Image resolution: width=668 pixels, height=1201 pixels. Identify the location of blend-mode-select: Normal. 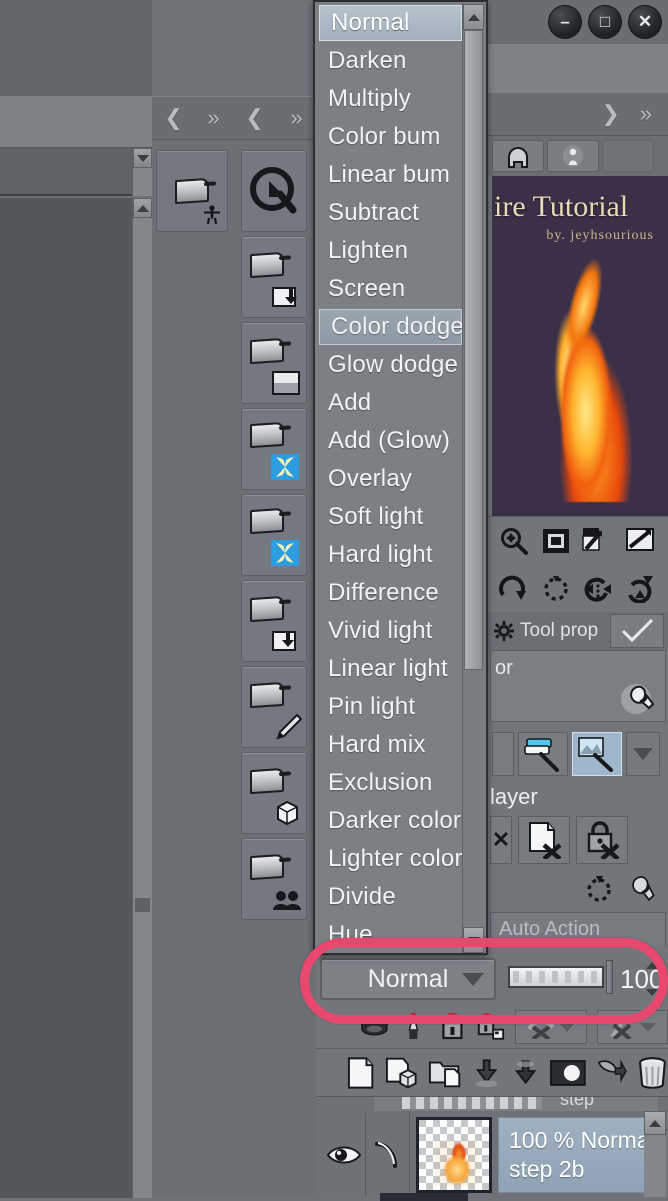
(408, 979).